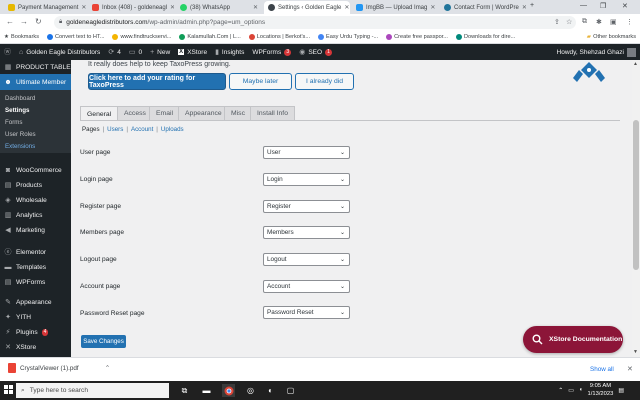 This screenshot has height=400, width=640. What do you see at coordinates (306, 286) in the screenshot?
I see `account-page-select: Account ⌄` at bounding box center [306, 286].